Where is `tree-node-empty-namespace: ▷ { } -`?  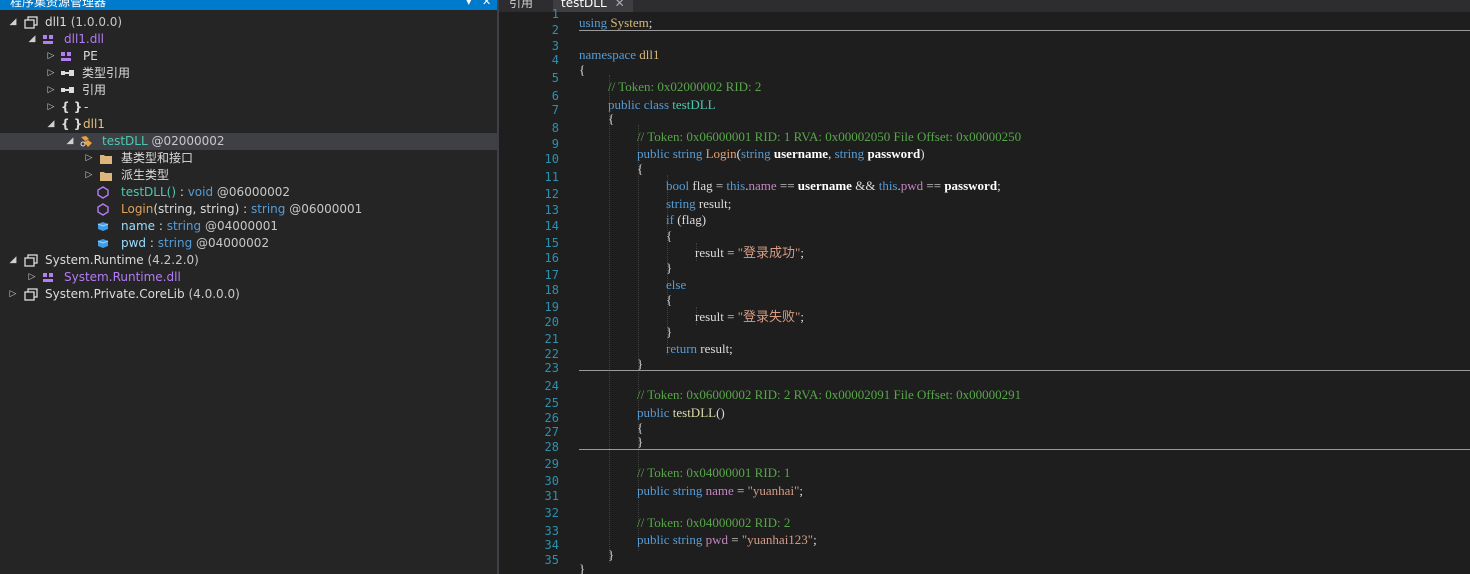 tree-node-empty-namespace: ▷ { } - is located at coordinates (248, 107).